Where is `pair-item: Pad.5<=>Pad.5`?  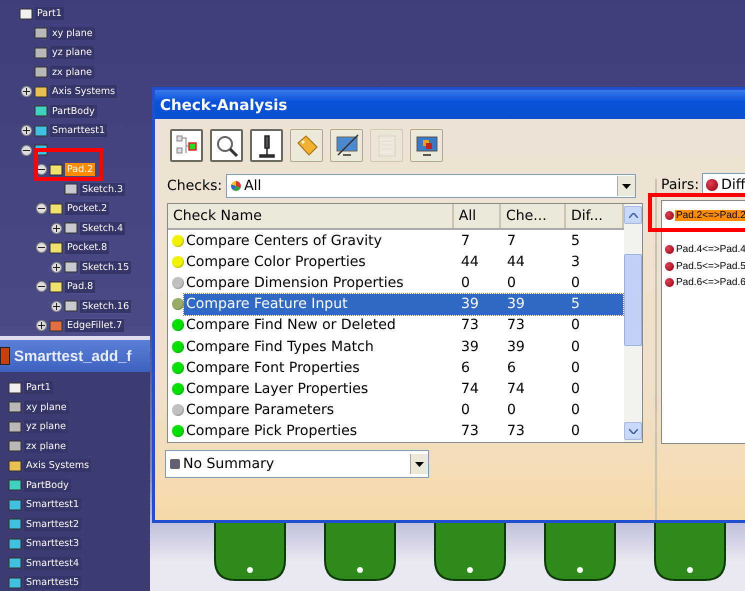
pair-item: Pad.5<=>Pad.5 is located at coordinates (710, 266).